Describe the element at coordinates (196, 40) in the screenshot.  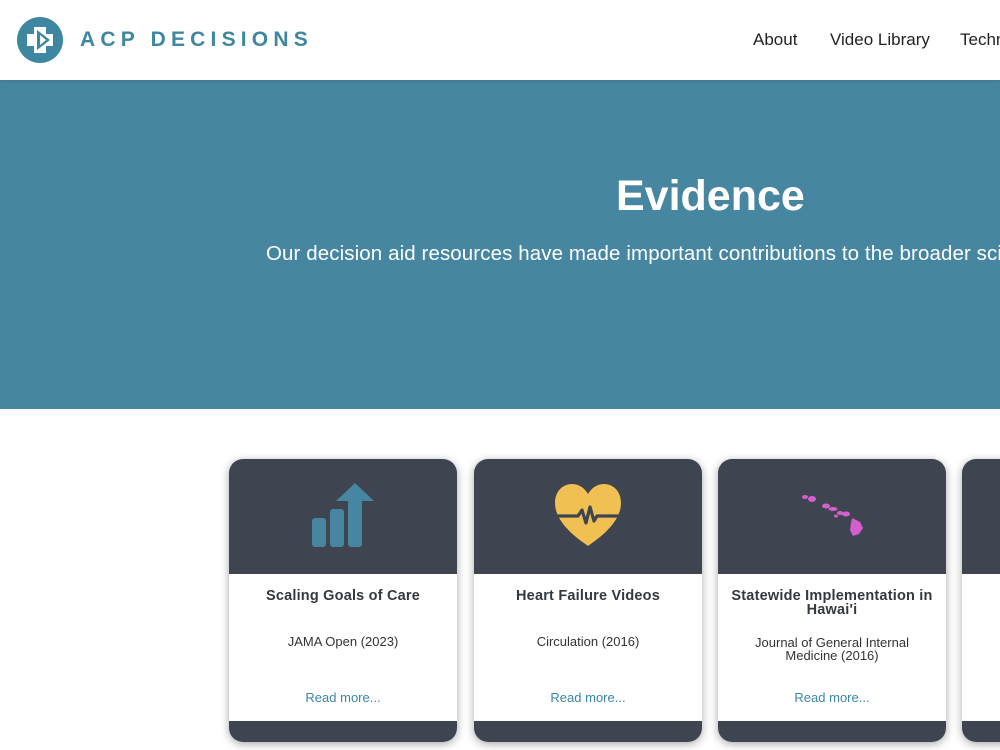
I see `brand-name: ACP DECISIONS` at that location.